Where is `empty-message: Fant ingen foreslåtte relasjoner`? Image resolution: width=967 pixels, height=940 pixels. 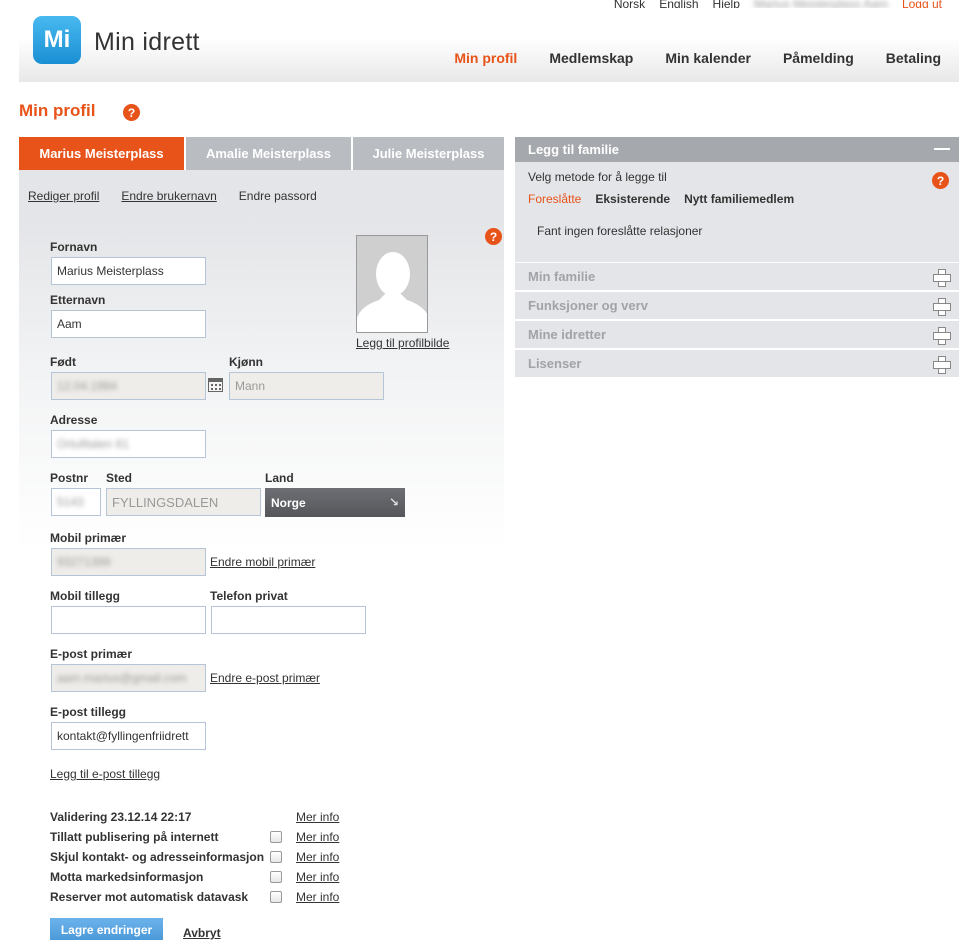
empty-message: Fant ingen foreslåtte relasjoner is located at coordinates (620, 231).